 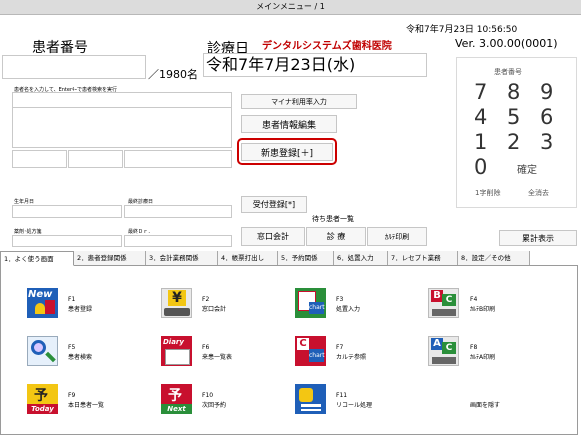 I want to click on visit-date-field: 令和7年7月23日(水), so click(x=315, y=65).